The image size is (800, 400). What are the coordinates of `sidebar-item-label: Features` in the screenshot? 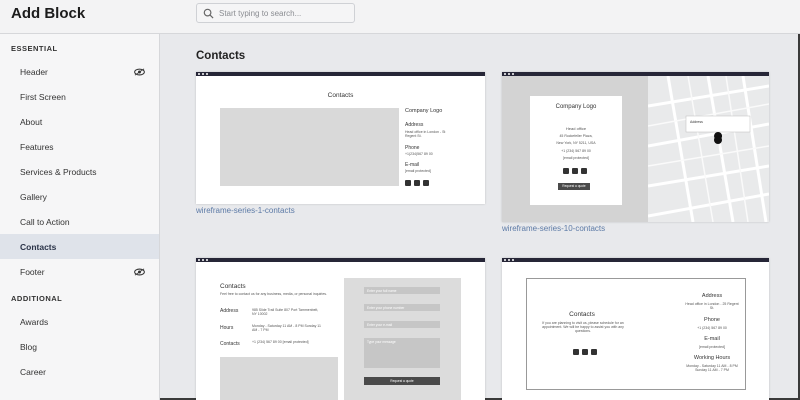 It's located at (37, 146).